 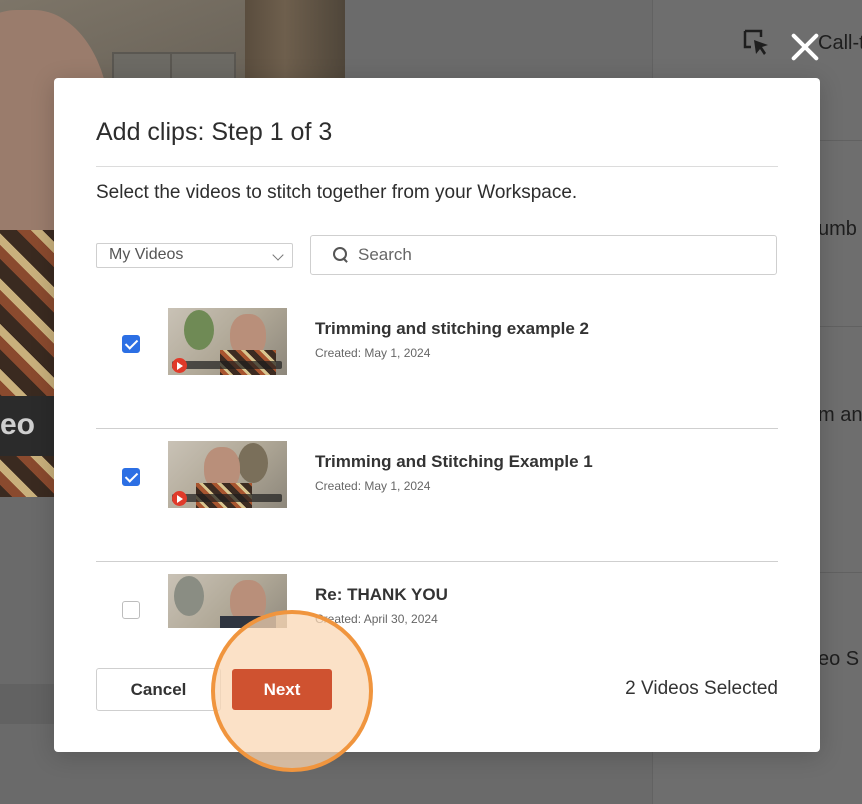 I want to click on close-icon, so click(x=805, y=47).